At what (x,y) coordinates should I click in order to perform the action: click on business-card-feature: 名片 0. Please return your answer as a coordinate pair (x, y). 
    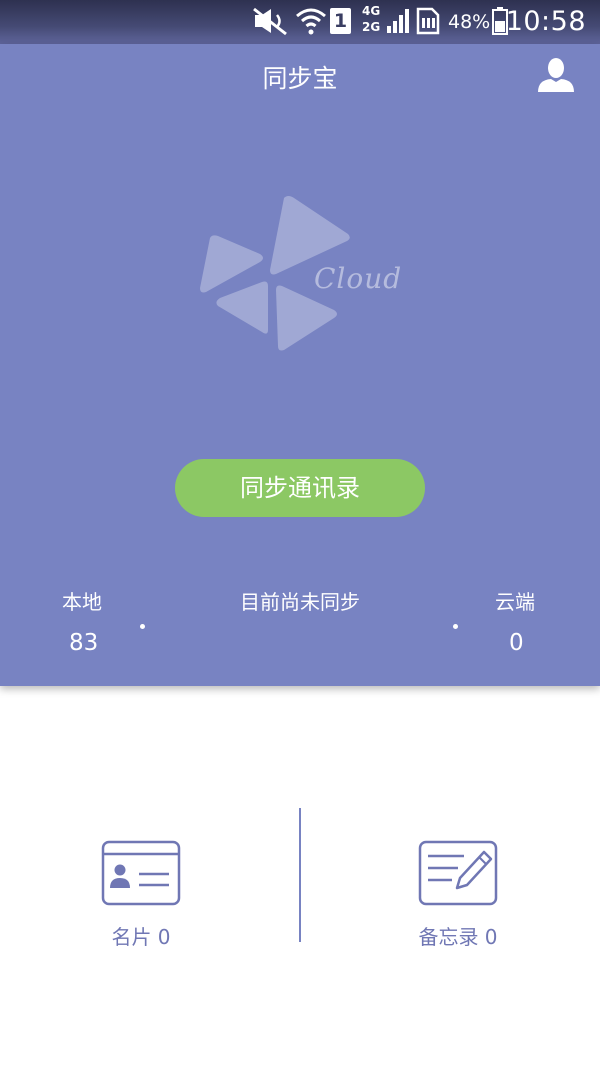
    Looking at the image, I should click on (141, 895).